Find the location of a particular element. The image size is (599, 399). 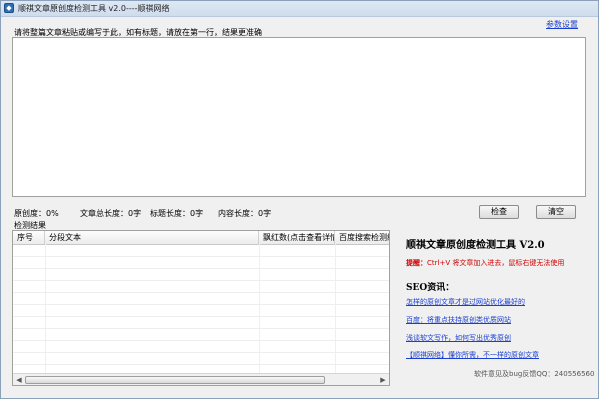

tip-line: 提醒：Ctrl+V 将文章加入进去，鼠标右键无法使用 is located at coordinates (485, 263).